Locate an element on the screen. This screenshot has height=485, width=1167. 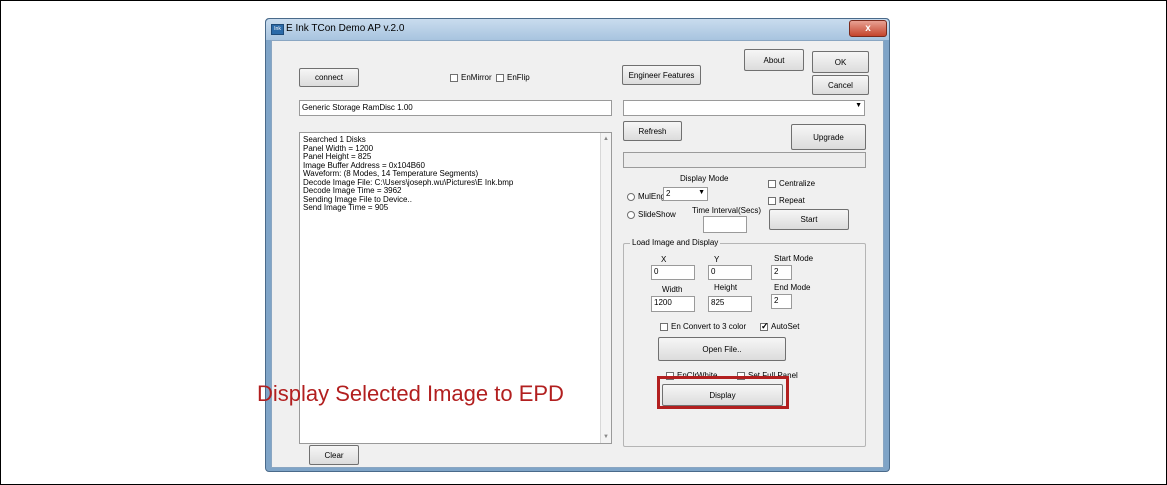
enflip-label: EnFlip is located at coordinates (518, 77).